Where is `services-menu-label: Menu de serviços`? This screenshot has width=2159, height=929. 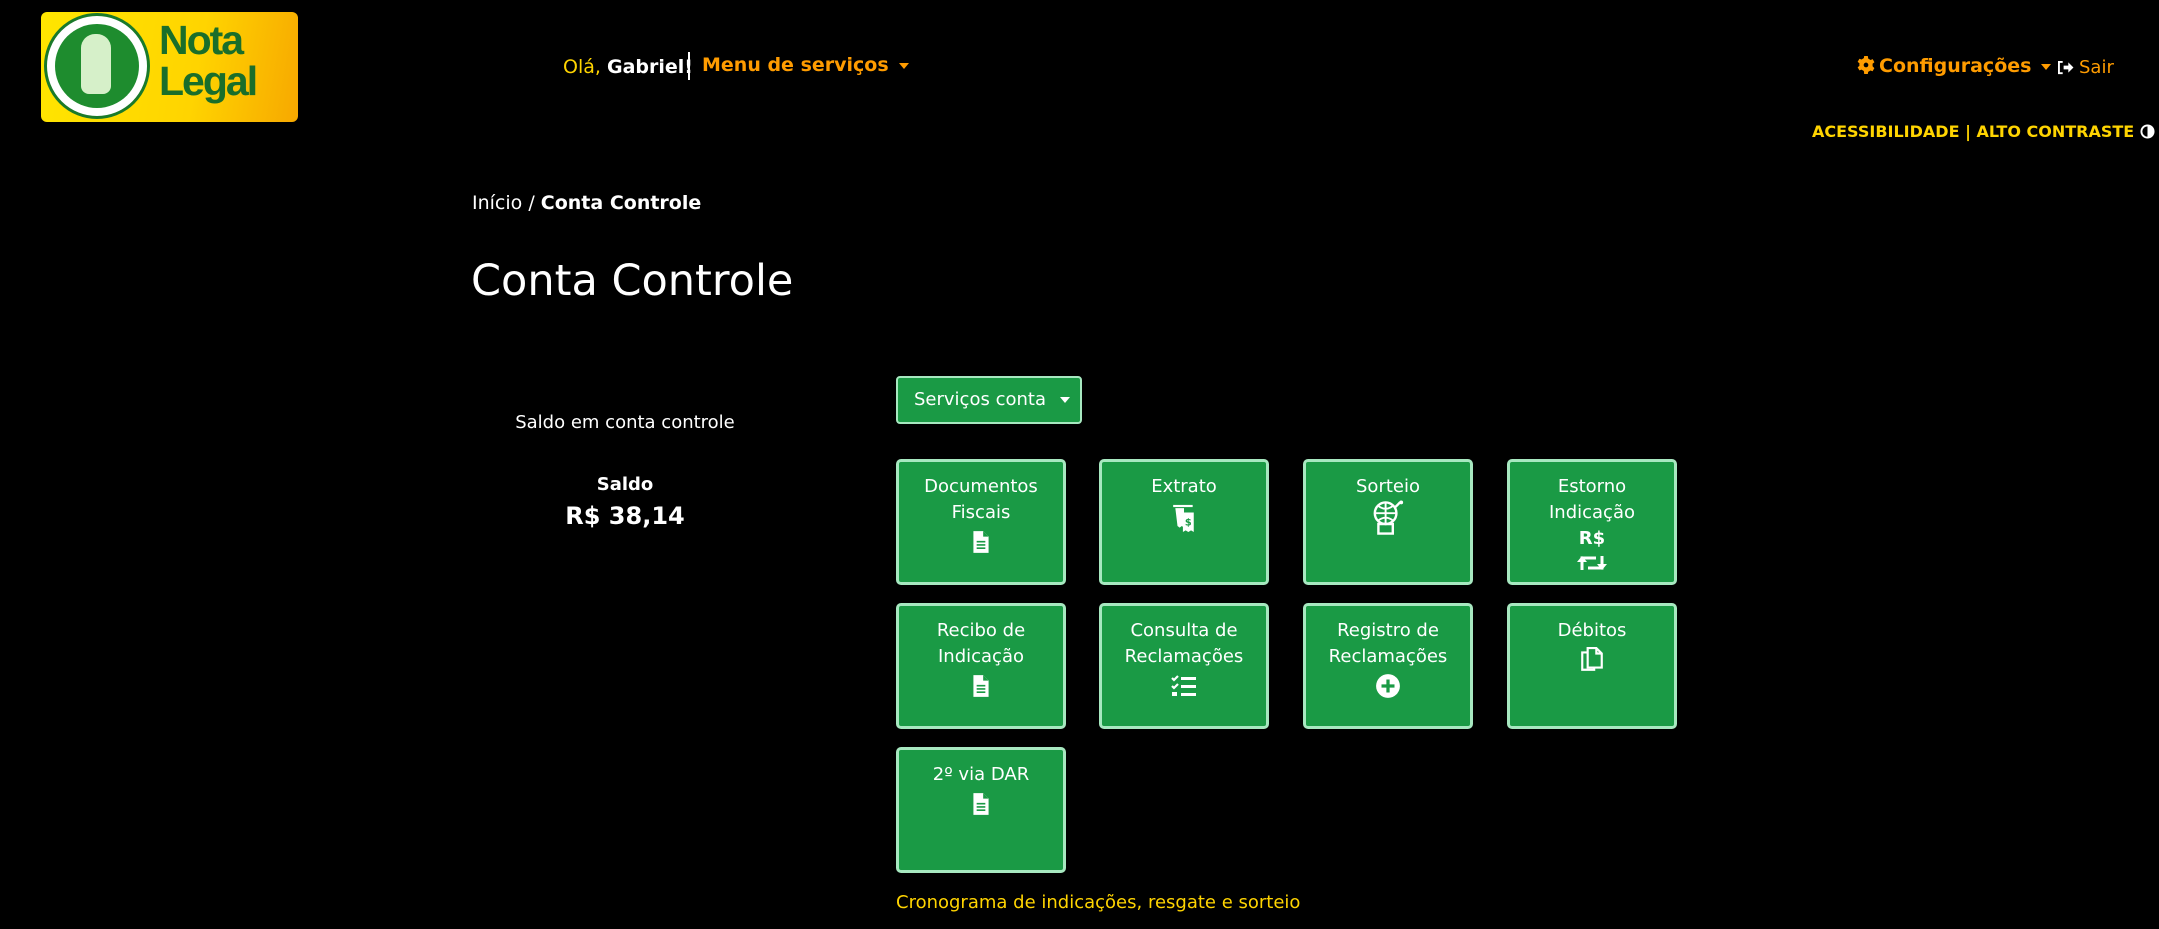
services-menu-label: Menu de serviços is located at coordinates (795, 65).